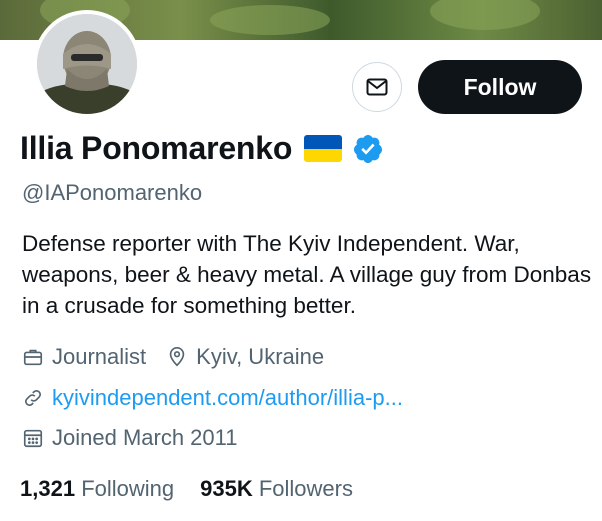 This screenshot has width=602, height=521. I want to click on followers-count: 935K, so click(226, 488).